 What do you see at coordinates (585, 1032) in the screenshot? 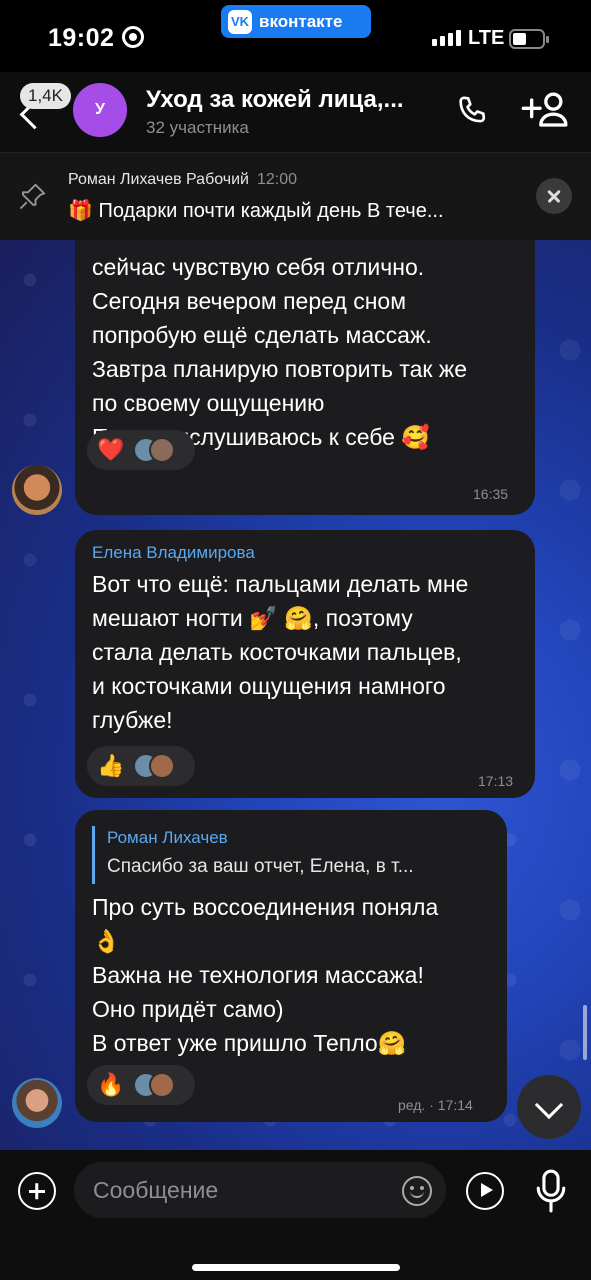
I see `scrollbar` at bounding box center [585, 1032].